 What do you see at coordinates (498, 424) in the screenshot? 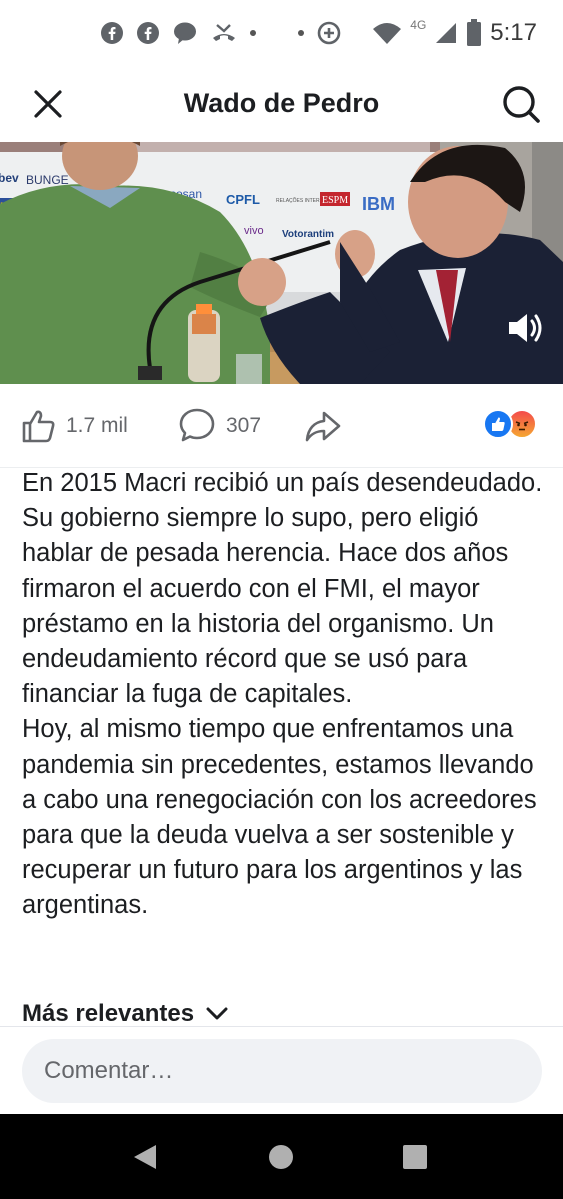
I see `like-reaction-icon` at bounding box center [498, 424].